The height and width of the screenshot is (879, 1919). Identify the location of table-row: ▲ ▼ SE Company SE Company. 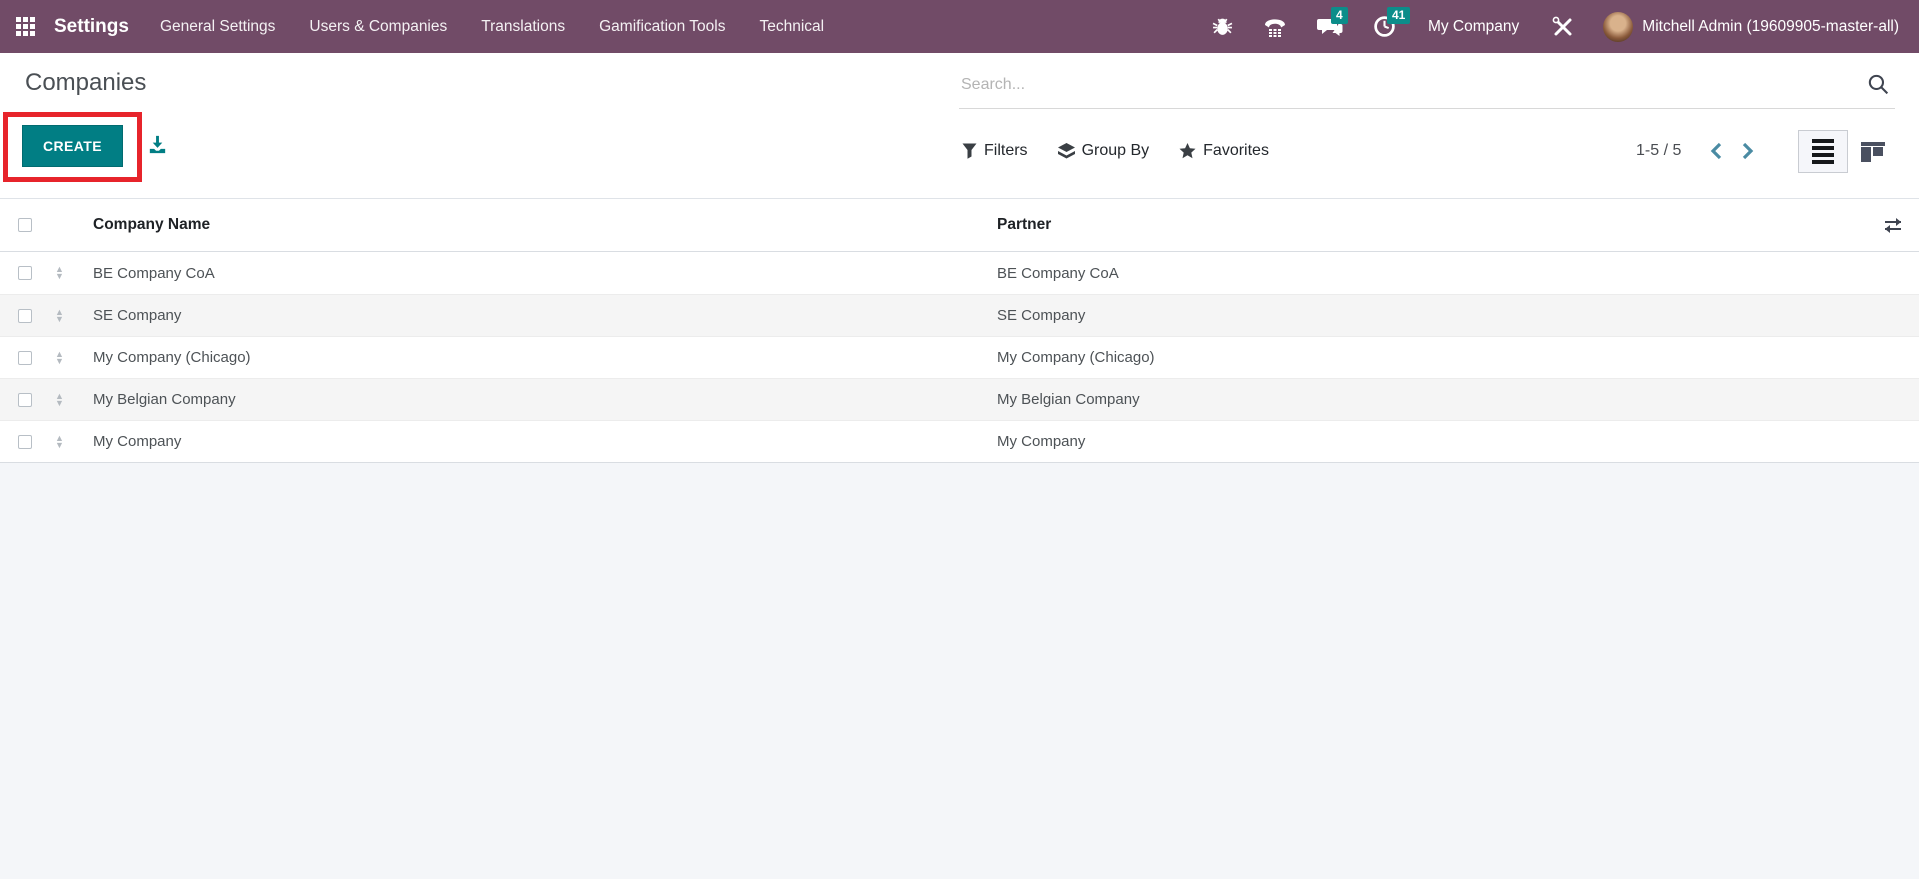
(959, 315).